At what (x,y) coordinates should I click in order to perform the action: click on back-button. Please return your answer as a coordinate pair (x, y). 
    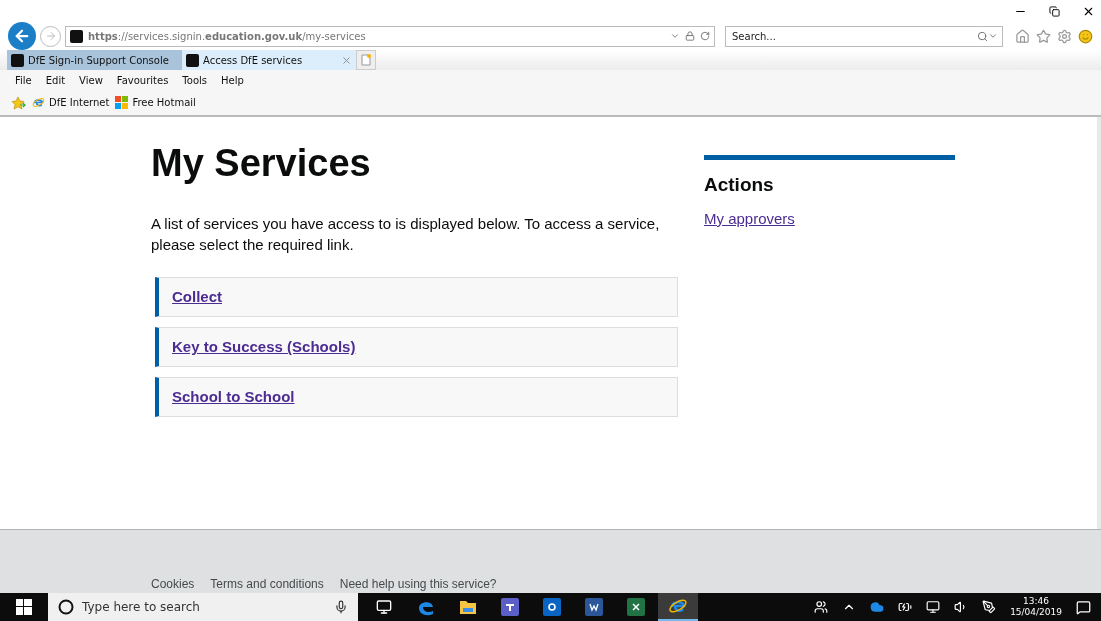
    Looking at the image, I should click on (22, 36).